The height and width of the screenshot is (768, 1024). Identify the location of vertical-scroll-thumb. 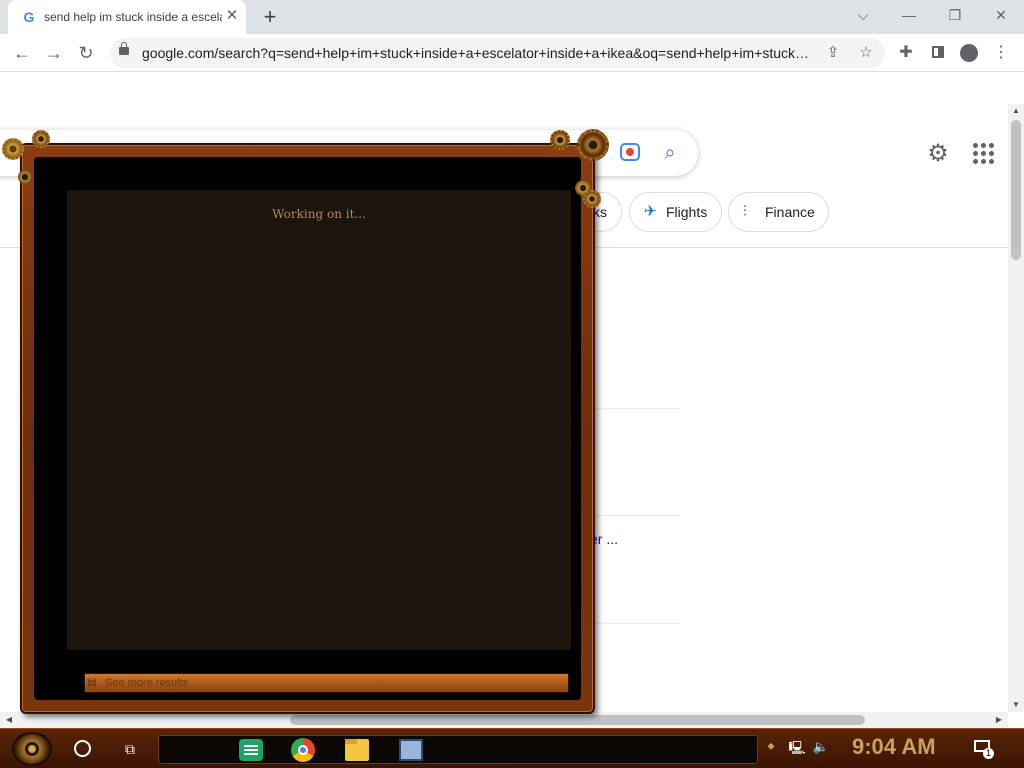
(1016, 190).